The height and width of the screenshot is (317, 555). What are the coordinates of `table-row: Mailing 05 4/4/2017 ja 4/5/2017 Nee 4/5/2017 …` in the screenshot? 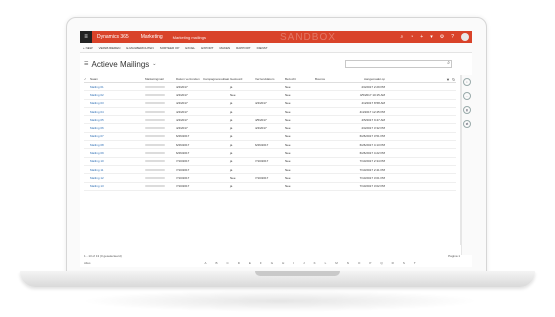 It's located at (270, 120).